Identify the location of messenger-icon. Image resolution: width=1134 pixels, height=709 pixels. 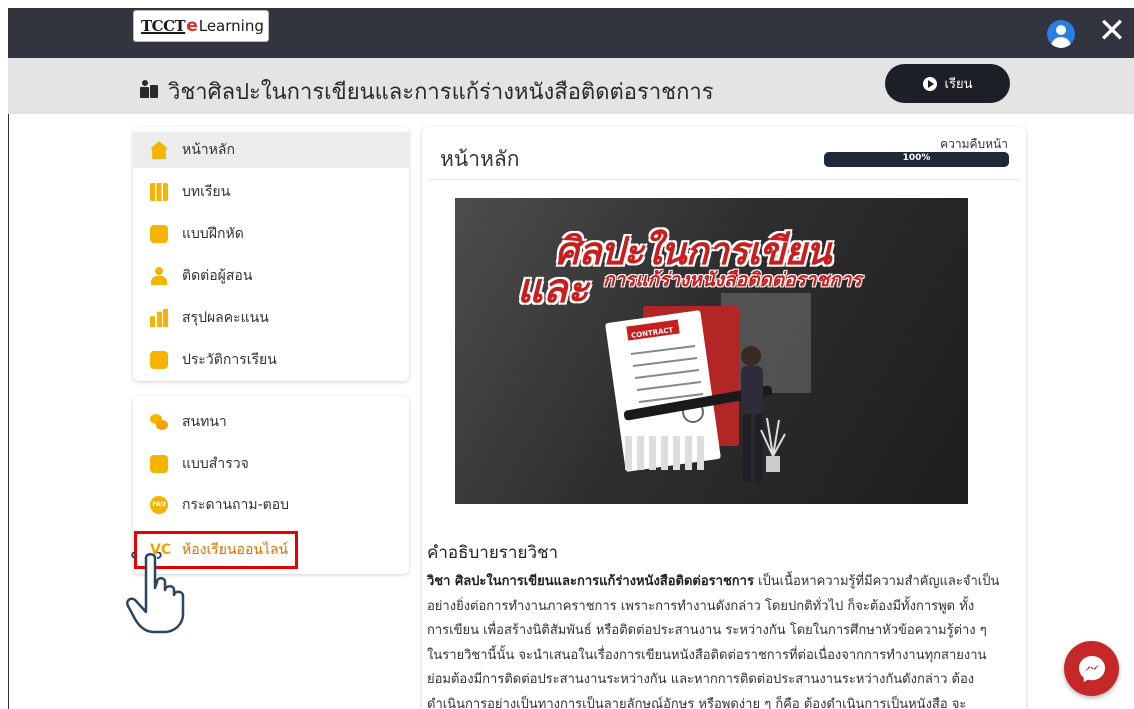
(1091, 668).